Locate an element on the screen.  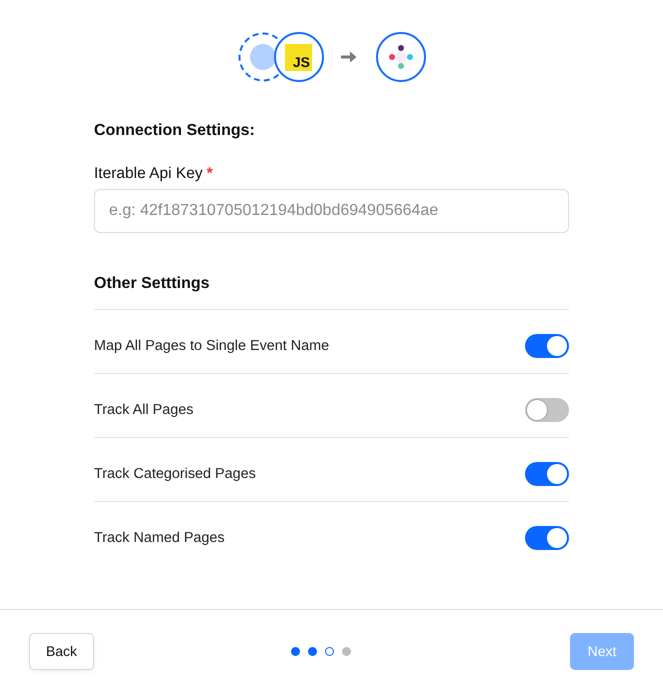
setting-label: Track Categorised Pages is located at coordinates (175, 474).